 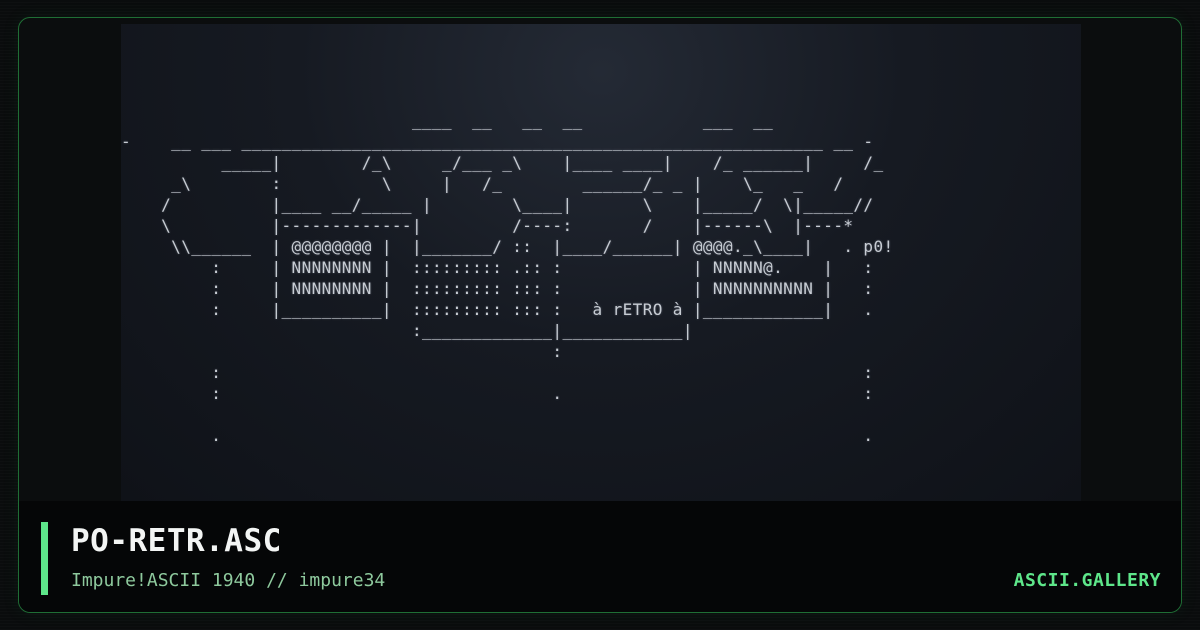 What do you see at coordinates (176, 541) in the screenshot?
I see `artwork-title: PO-RETR.ASC` at bounding box center [176, 541].